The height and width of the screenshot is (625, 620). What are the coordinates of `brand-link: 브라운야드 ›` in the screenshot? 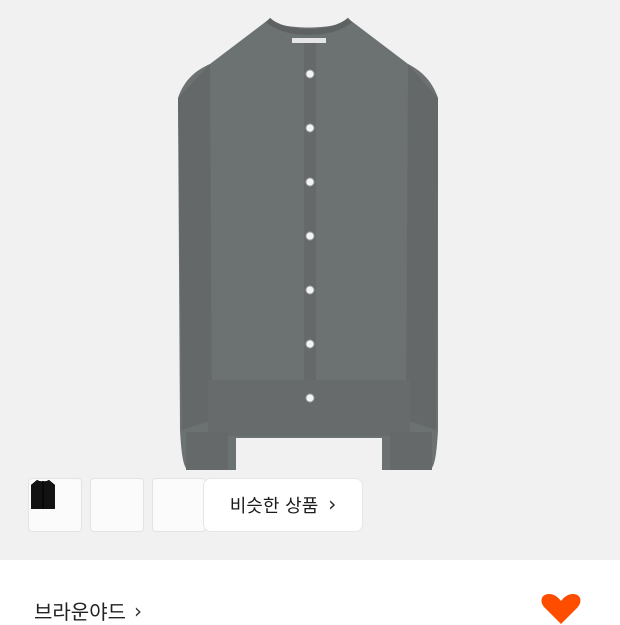 It's located at (88, 610).